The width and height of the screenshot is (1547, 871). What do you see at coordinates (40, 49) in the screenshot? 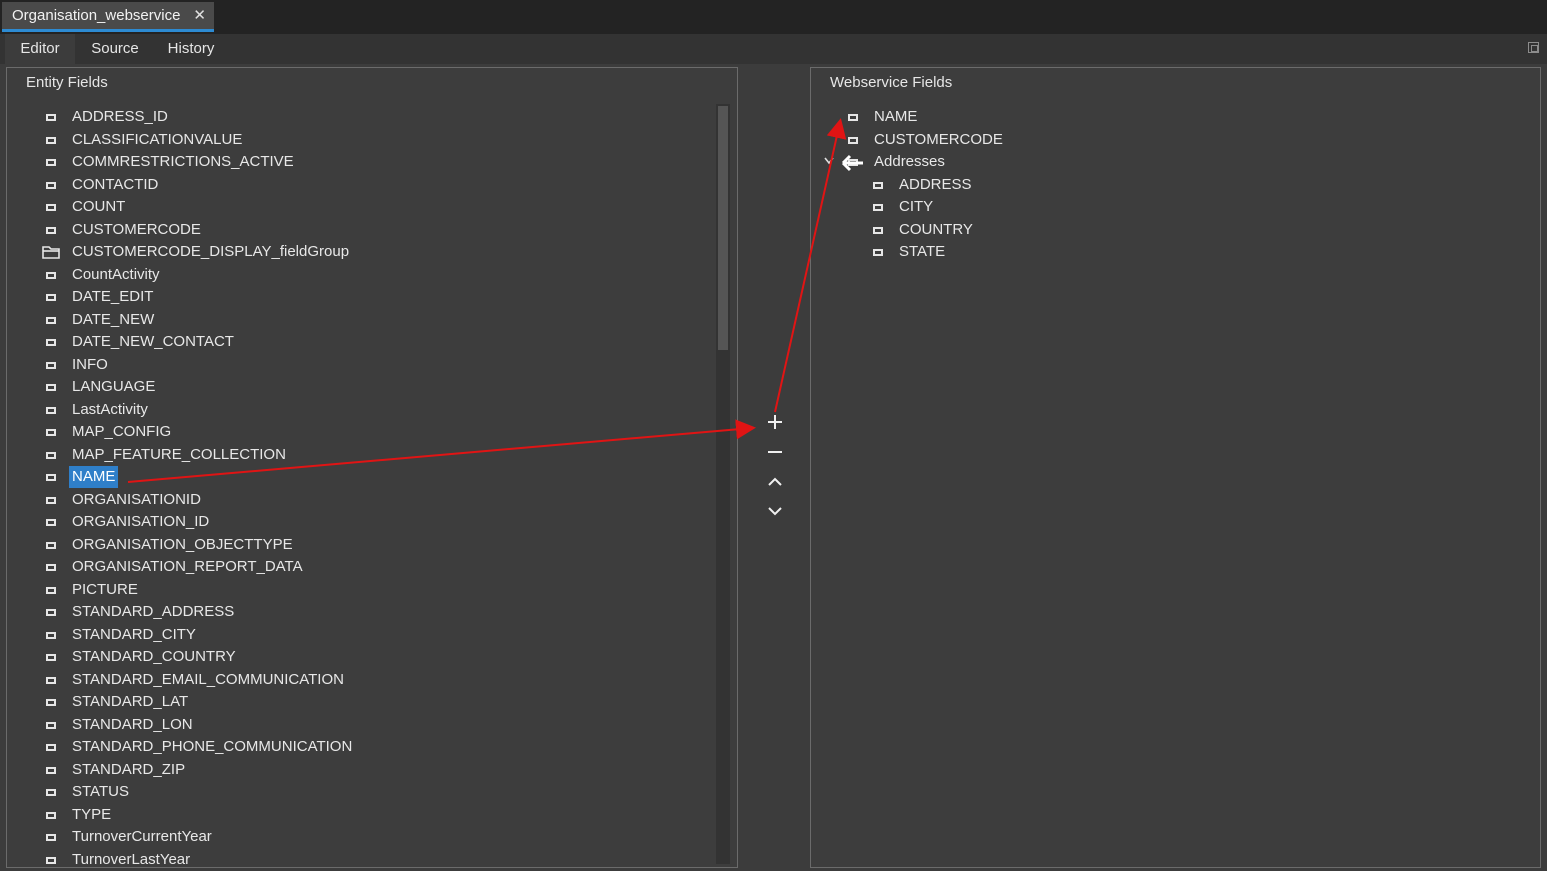
I see `tab-editor: Editor` at bounding box center [40, 49].